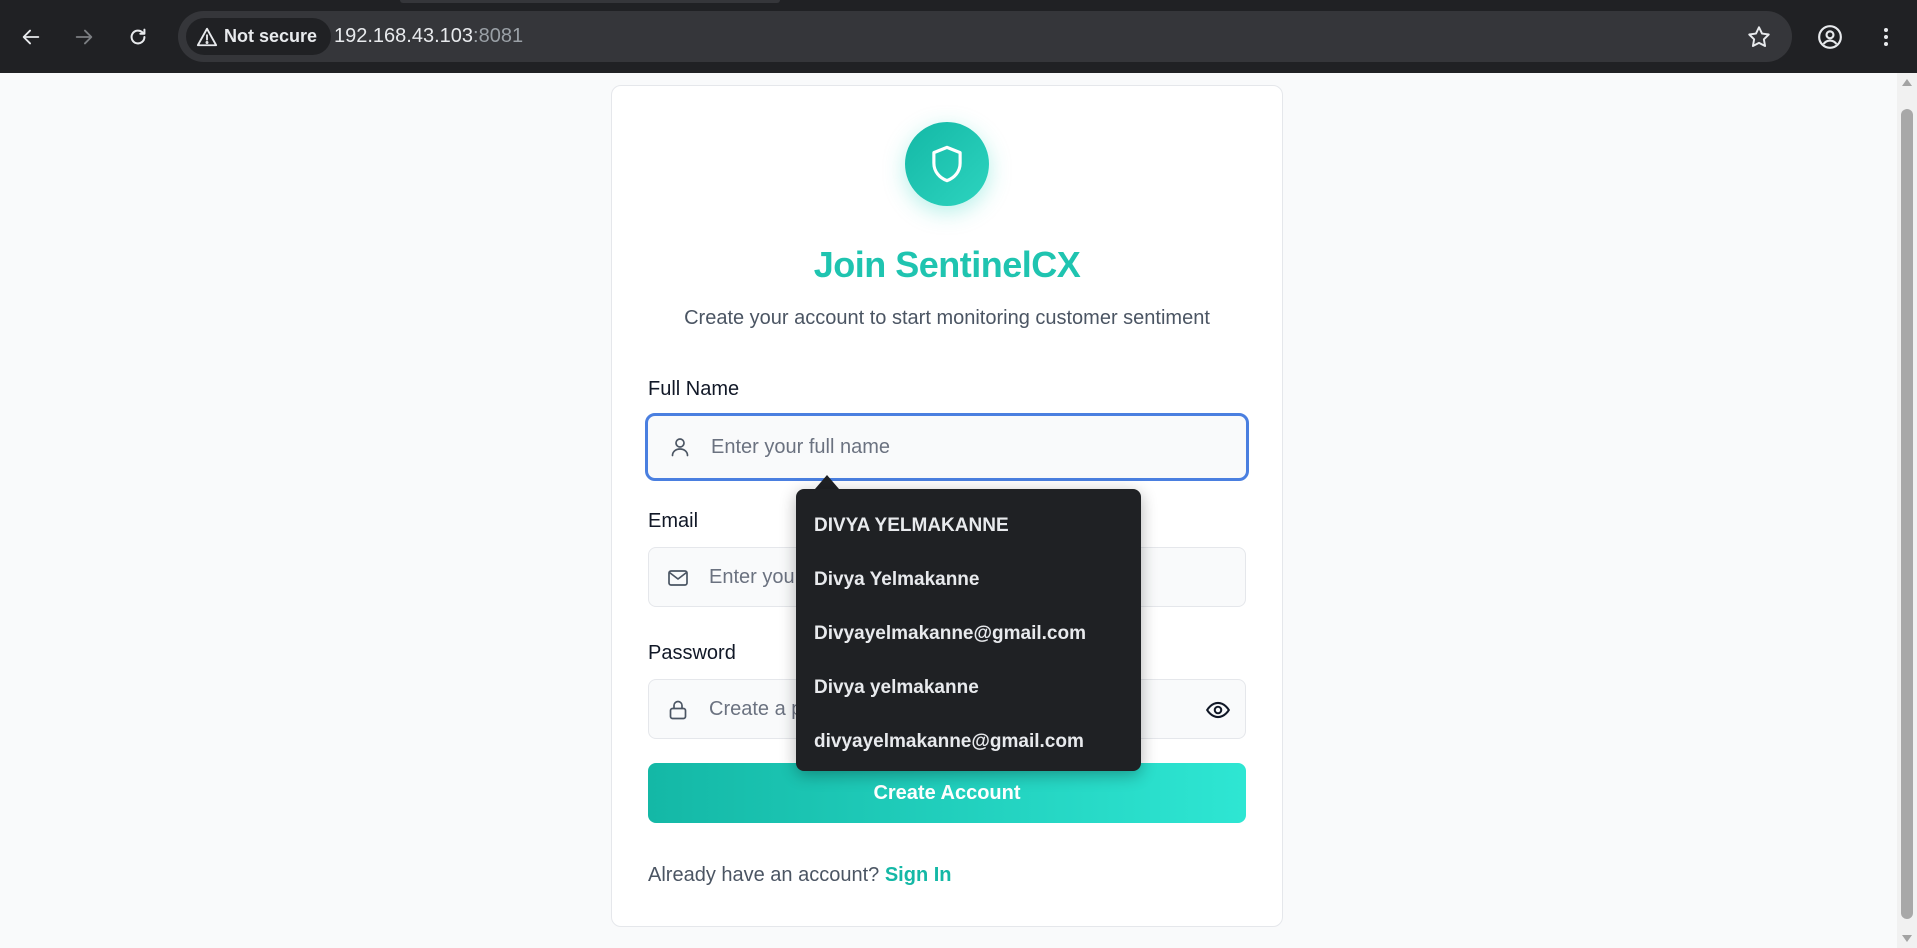 The height and width of the screenshot is (948, 1917). I want to click on shield-icon, so click(947, 164).